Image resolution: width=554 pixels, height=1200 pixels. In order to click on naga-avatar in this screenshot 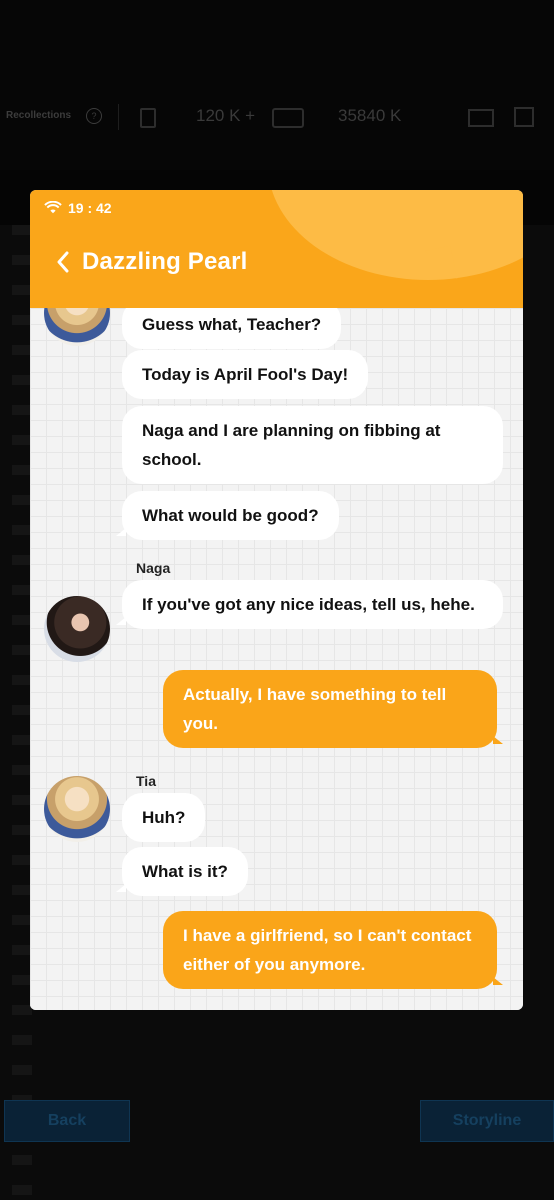, I will do `click(77, 629)`.